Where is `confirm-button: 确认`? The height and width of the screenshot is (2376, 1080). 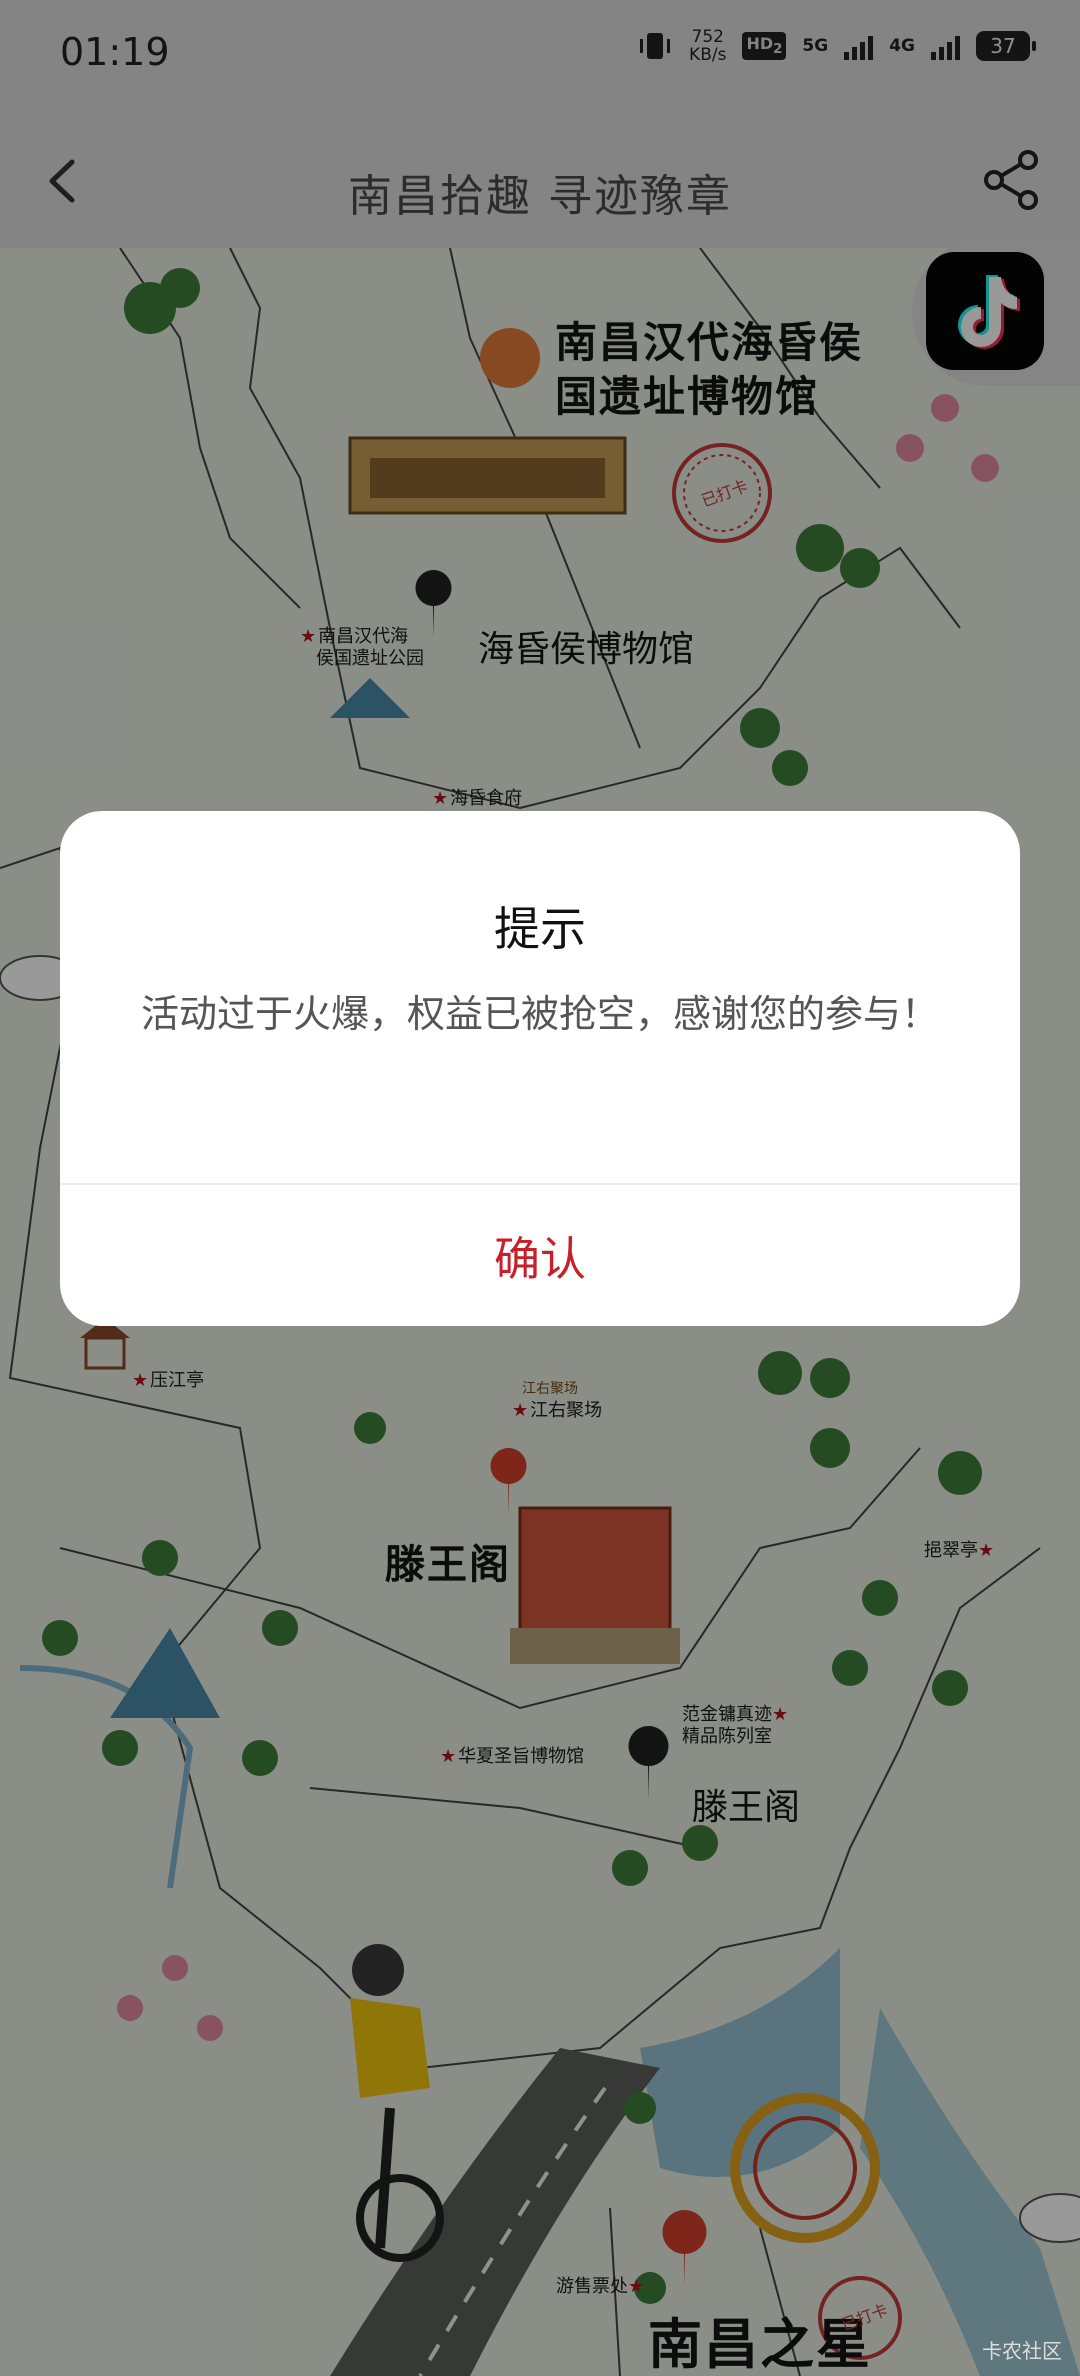
confirm-button: 确认 is located at coordinates (540, 1255).